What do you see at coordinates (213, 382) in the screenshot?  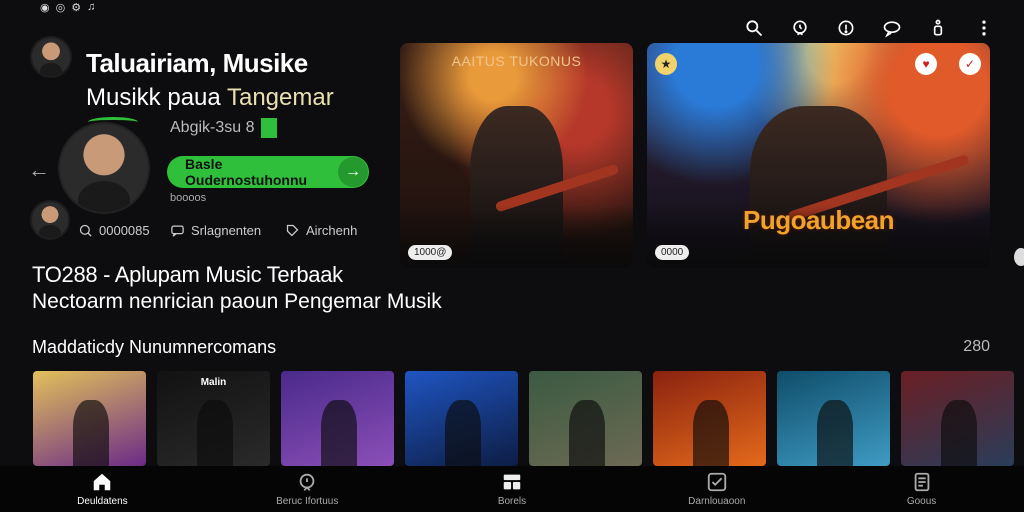 I see `thumbnail-title: Malin` at bounding box center [213, 382].